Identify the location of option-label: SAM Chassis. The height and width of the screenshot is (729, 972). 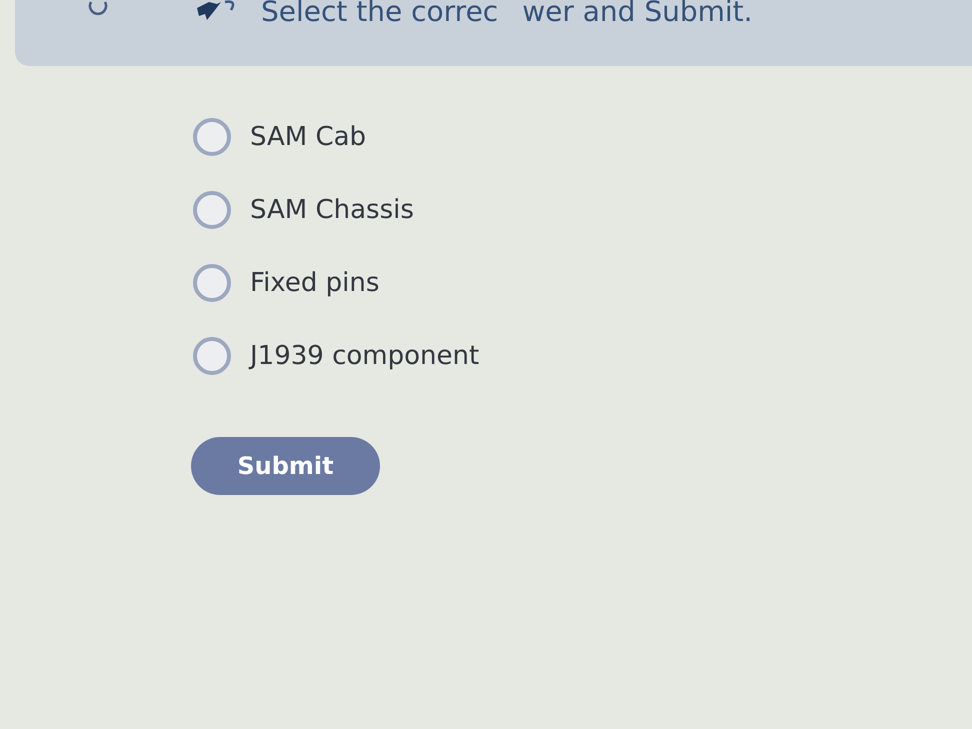
(332, 210).